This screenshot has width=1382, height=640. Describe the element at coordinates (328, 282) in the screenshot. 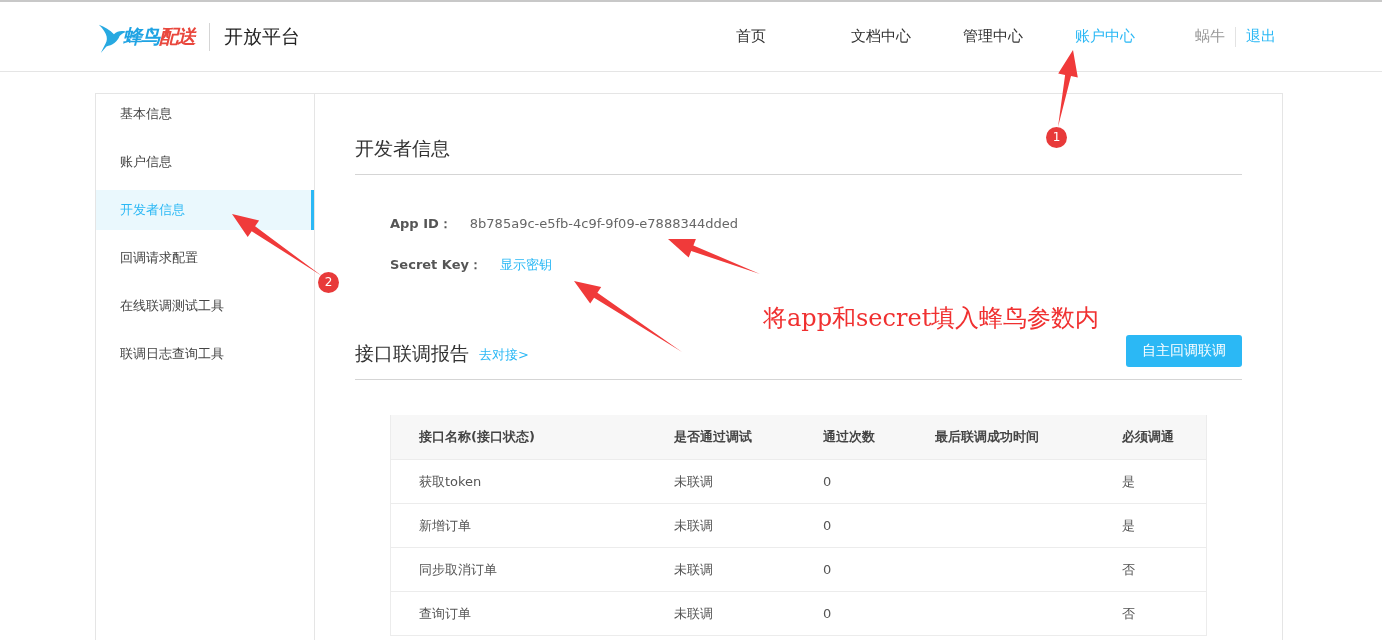

I see `step-badge: 2` at that location.